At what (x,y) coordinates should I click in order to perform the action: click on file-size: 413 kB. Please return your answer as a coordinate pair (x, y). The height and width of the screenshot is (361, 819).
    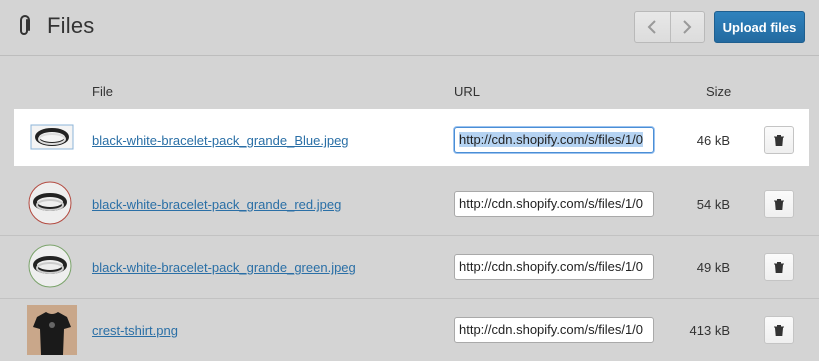
    Looking at the image, I should click on (709, 330).